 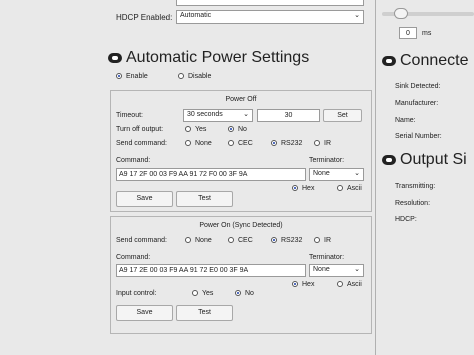 I want to click on send-ir-radio: IR, so click(x=322, y=143).